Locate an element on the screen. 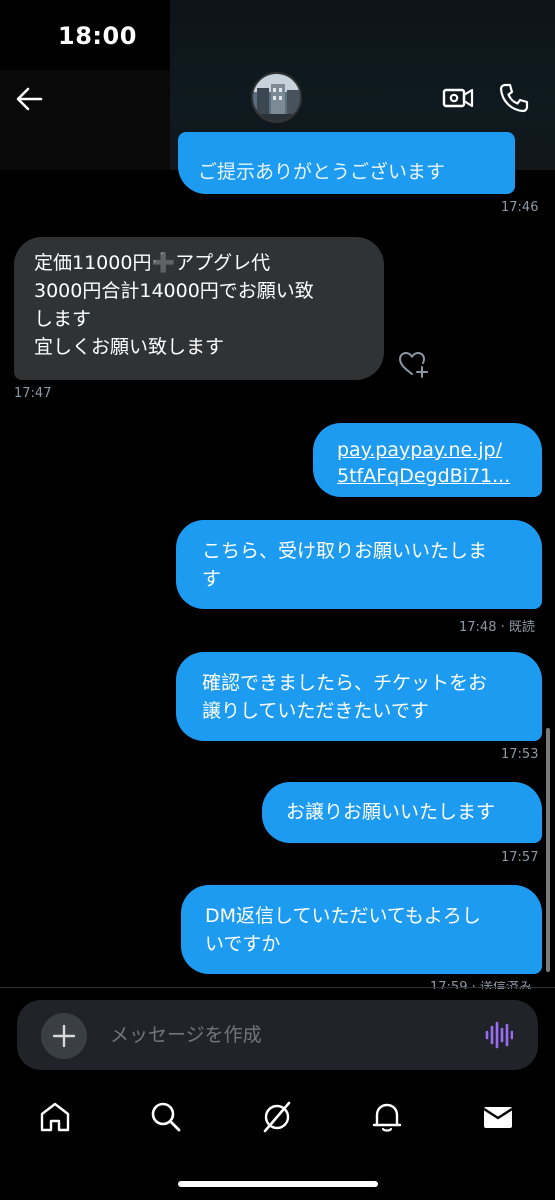  plus-icon is located at coordinates (64, 1036).